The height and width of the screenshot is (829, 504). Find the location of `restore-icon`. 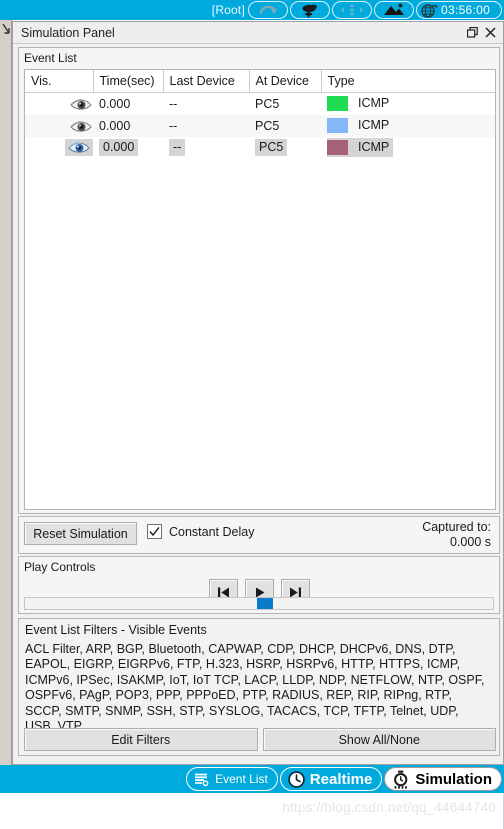

restore-icon is located at coordinates (472, 32).